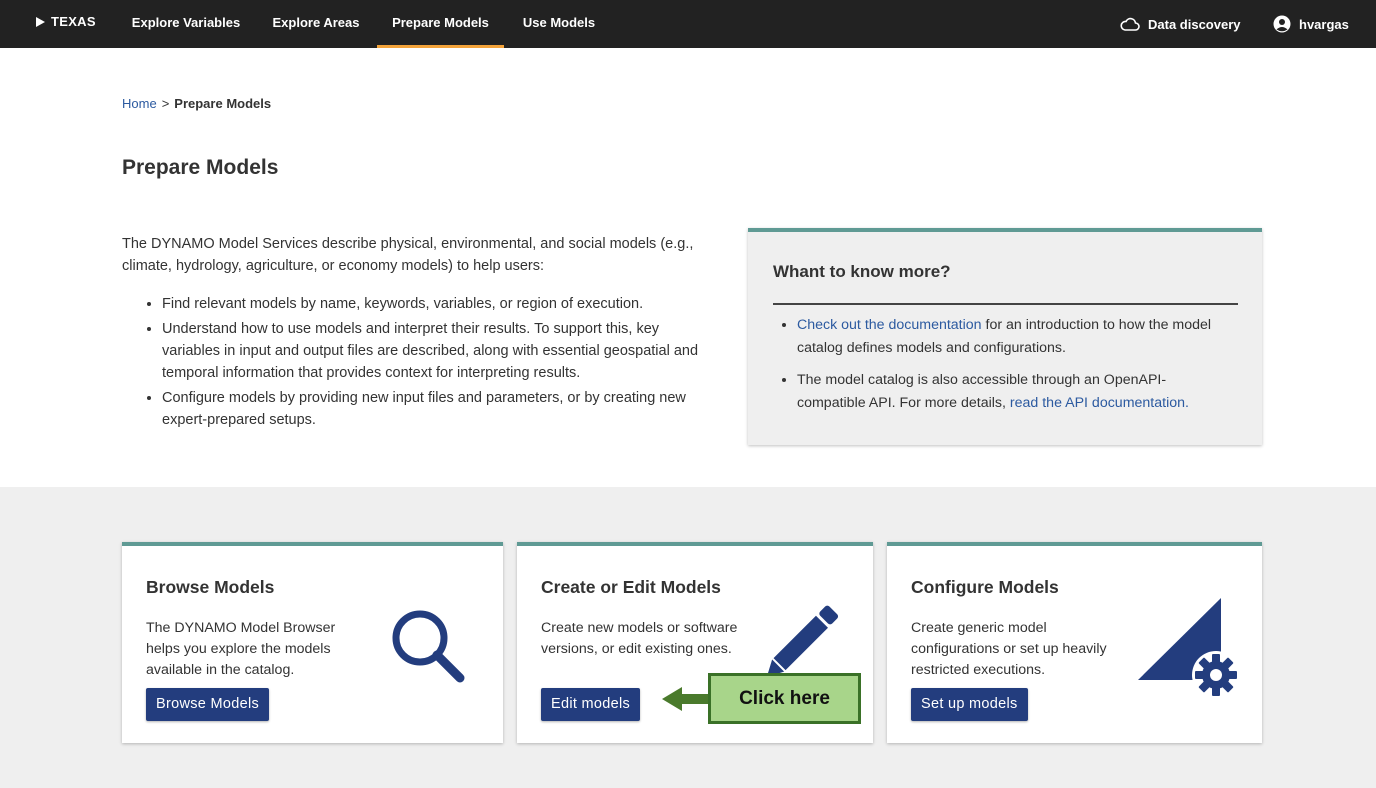  Describe the element at coordinates (559, 24) in the screenshot. I see `tab-use-models: Use Models` at that location.